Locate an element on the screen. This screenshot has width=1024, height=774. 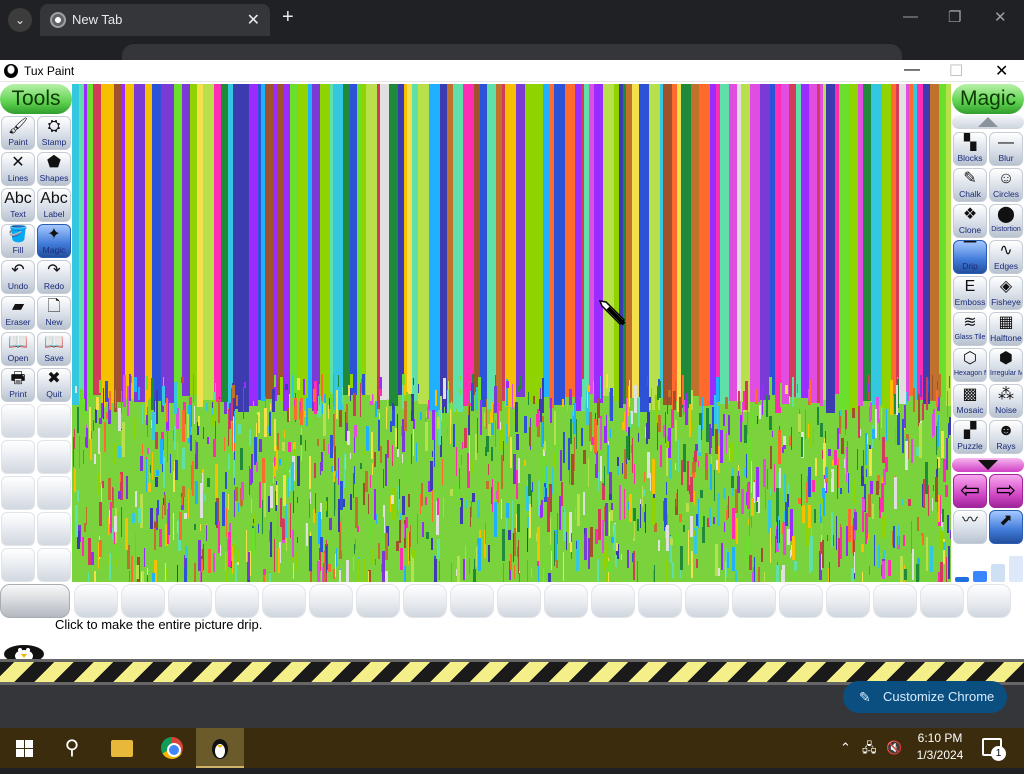
magic-irregular-mosaic-button: ⬢ Irregular Mosaic is located at coordinates (1006, 365).